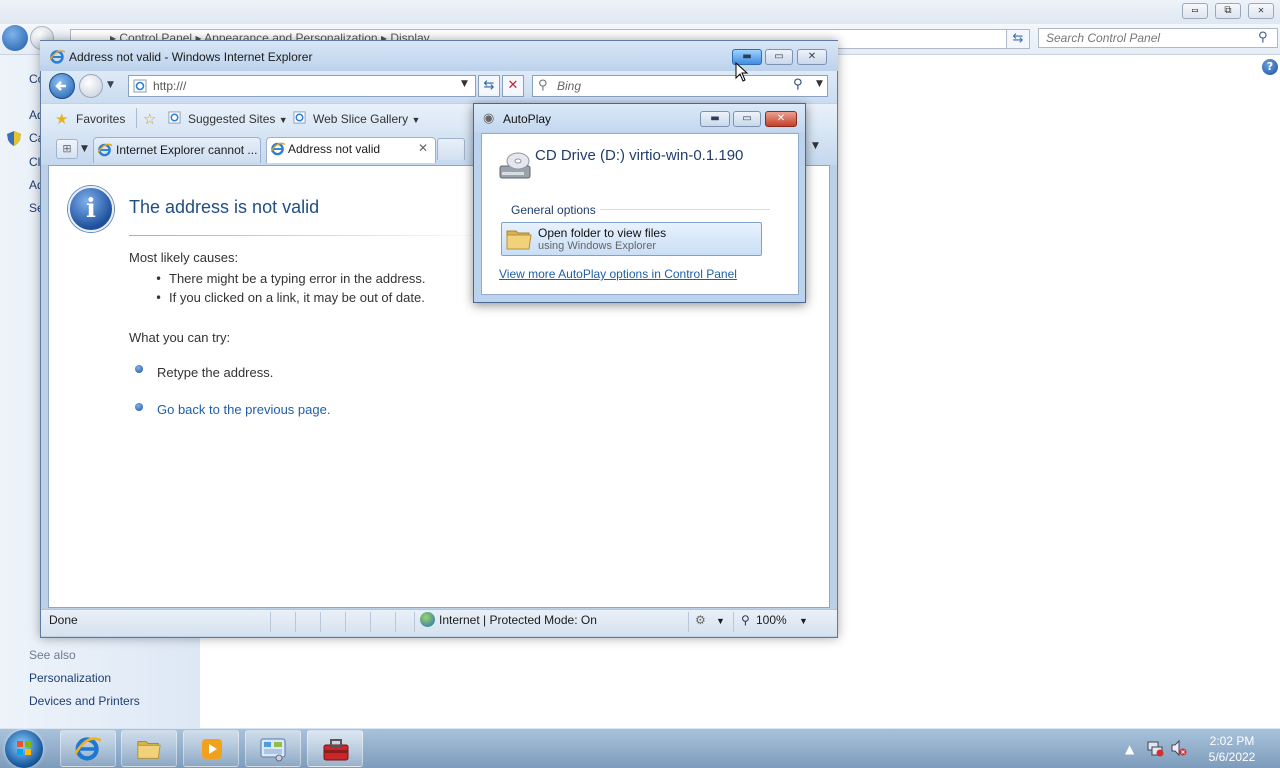 Image resolution: width=1280 pixels, height=768 pixels. What do you see at coordinates (62, 86) in the screenshot?
I see `ie-back-button` at bounding box center [62, 86].